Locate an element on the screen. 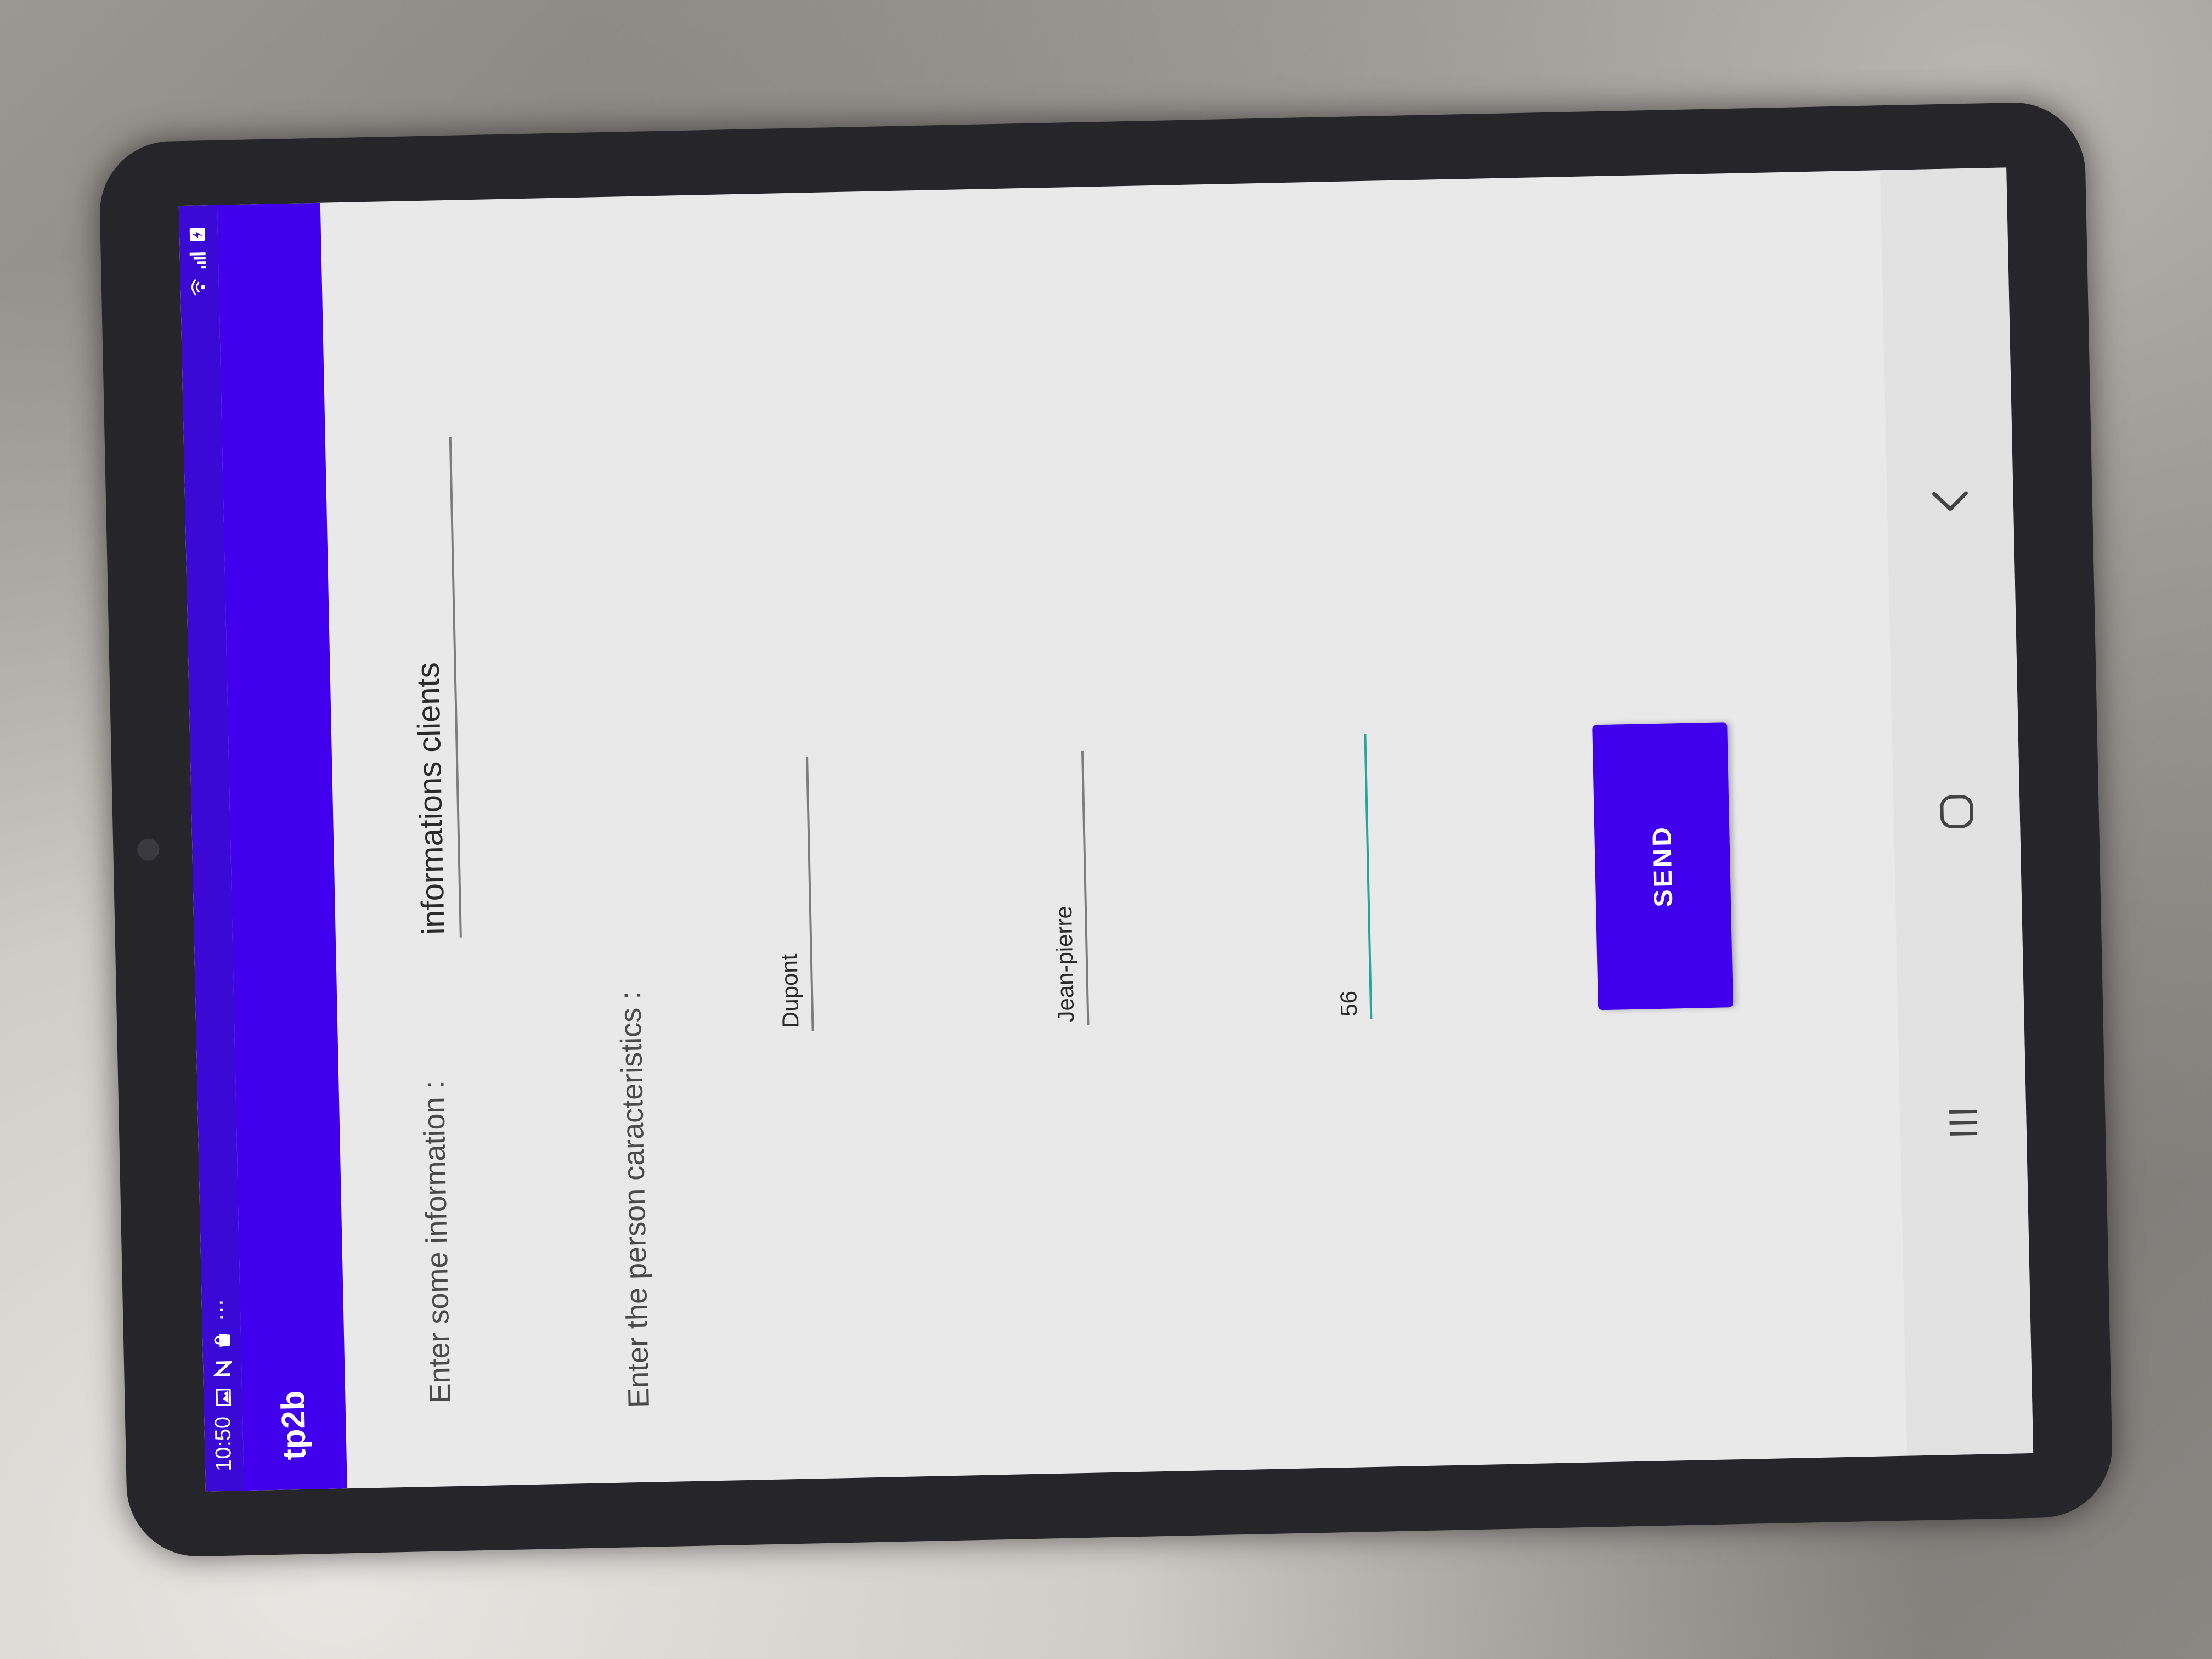  back-icon is located at coordinates (1950, 501).